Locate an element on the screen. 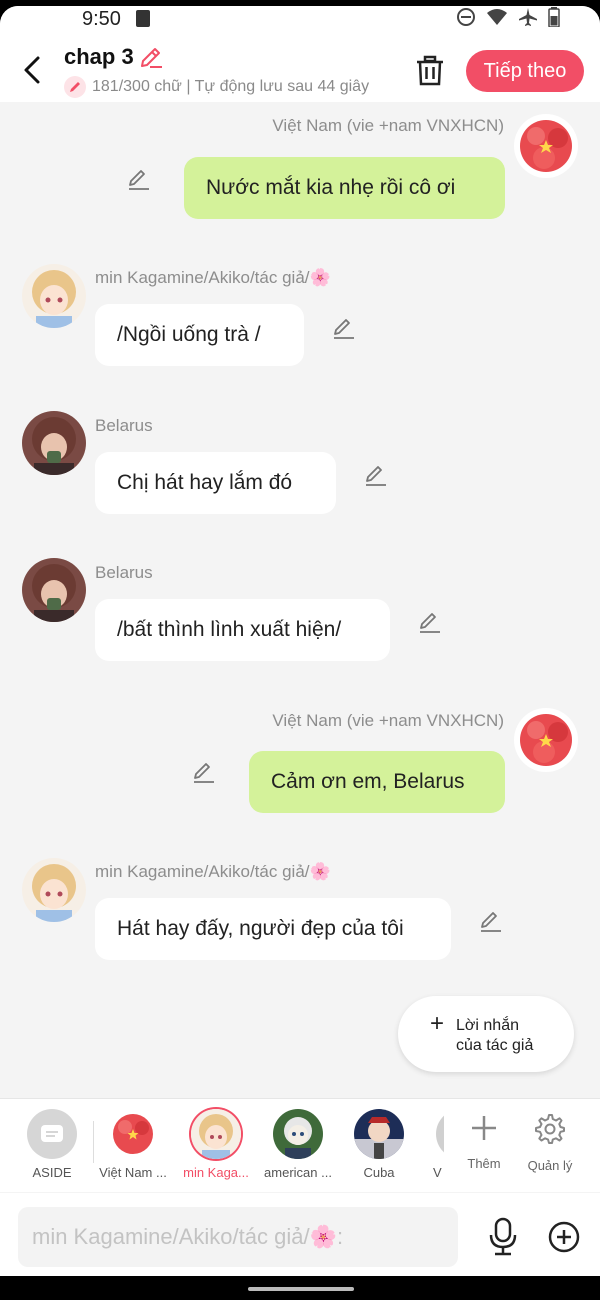 The width and height of the screenshot is (600, 1300). chapter-title-text: chap 3 is located at coordinates (99, 56).